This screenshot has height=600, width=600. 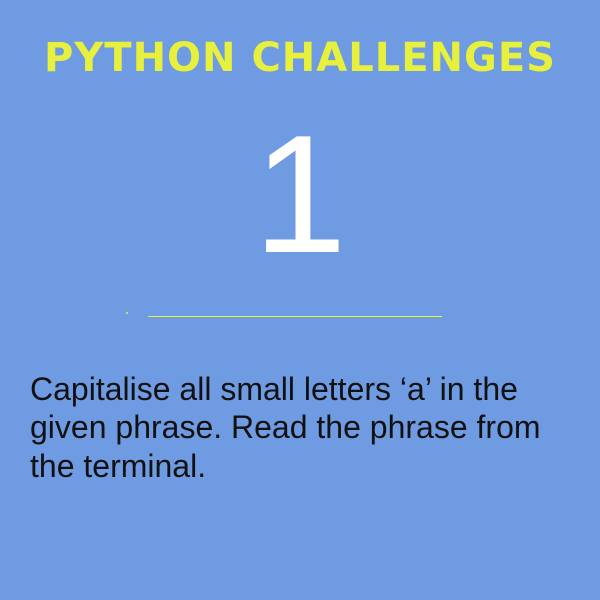 I want to click on divider-line, so click(x=295, y=316).